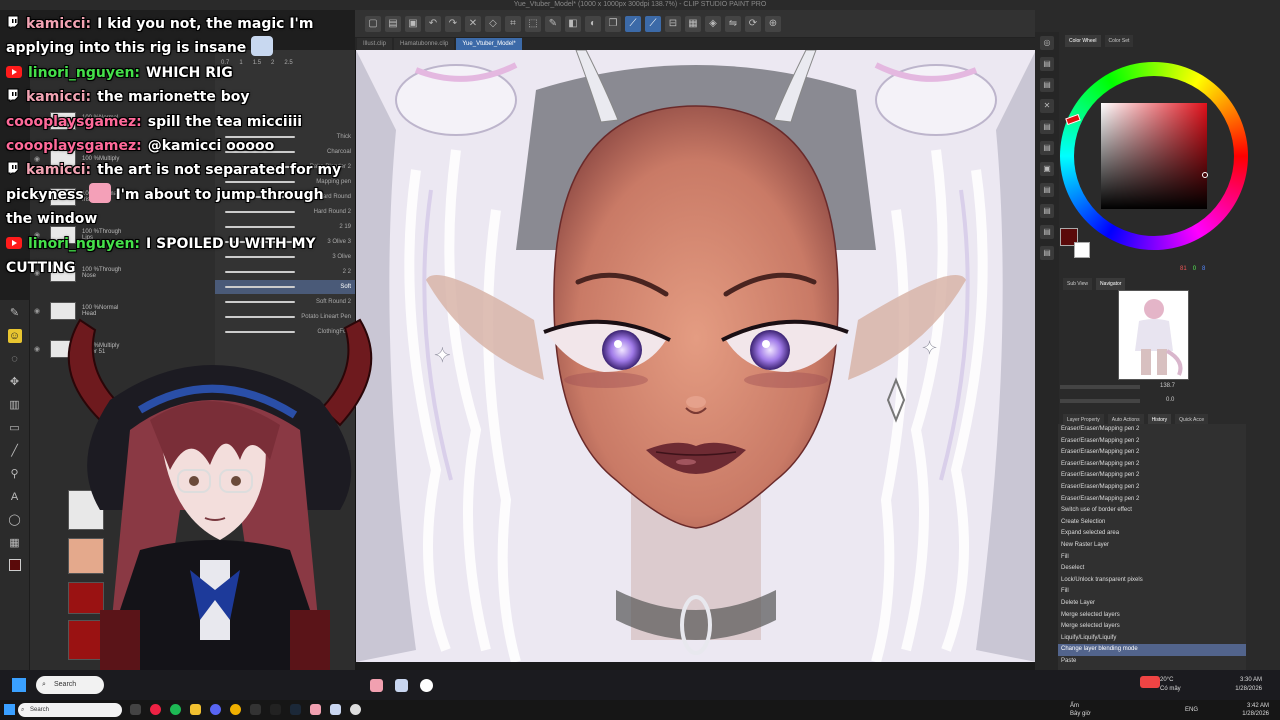 This screenshot has width=1280, height=720. I want to click on layer-icon: ❐, so click(613, 23).